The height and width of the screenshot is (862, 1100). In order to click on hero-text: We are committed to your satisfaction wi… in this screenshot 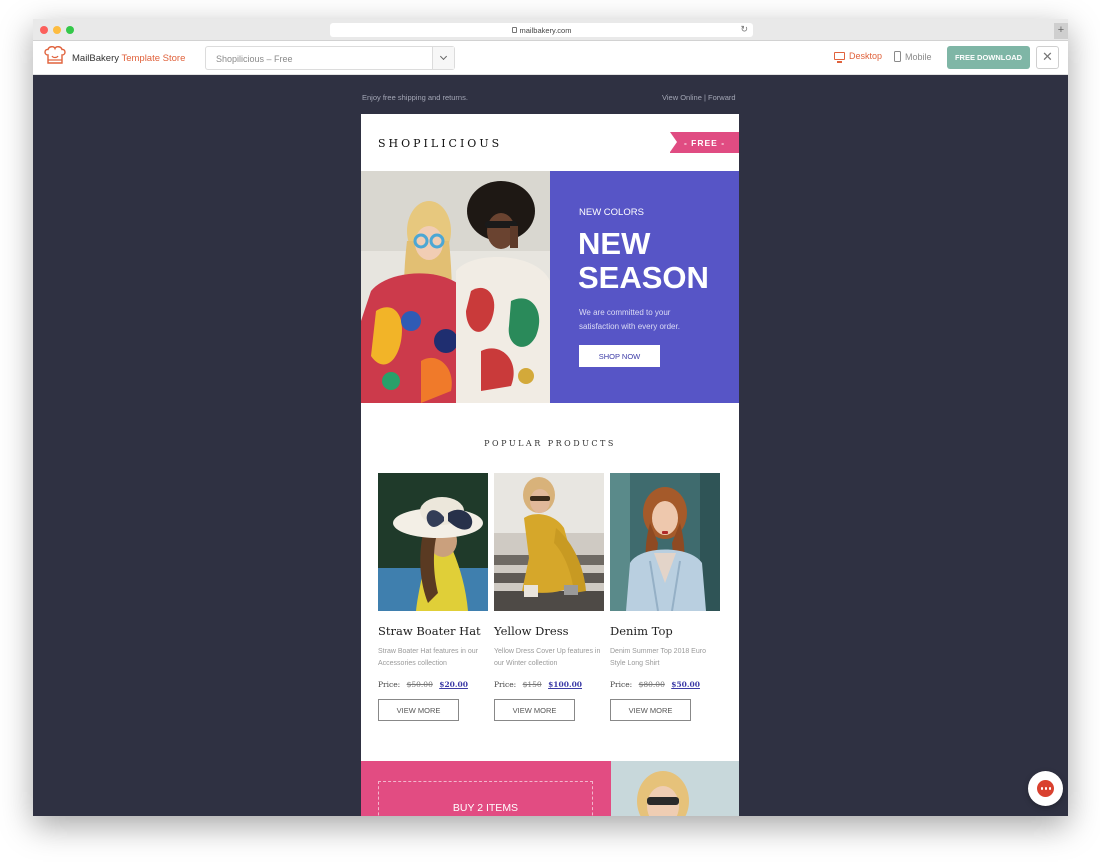, I will do `click(629, 319)`.